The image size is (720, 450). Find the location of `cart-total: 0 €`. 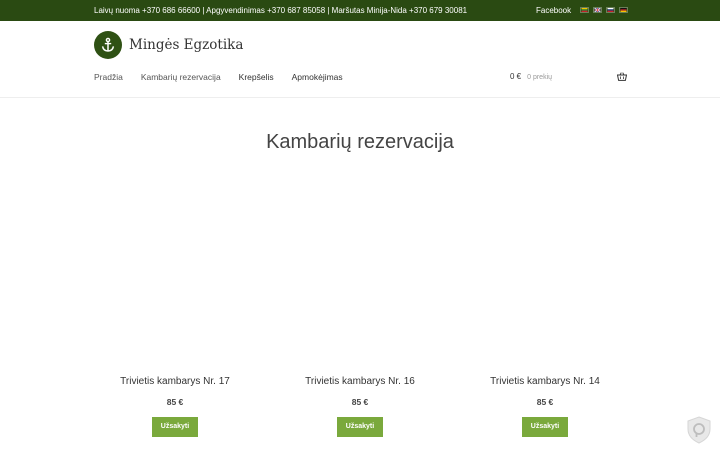

cart-total: 0 € is located at coordinates (516, 76).